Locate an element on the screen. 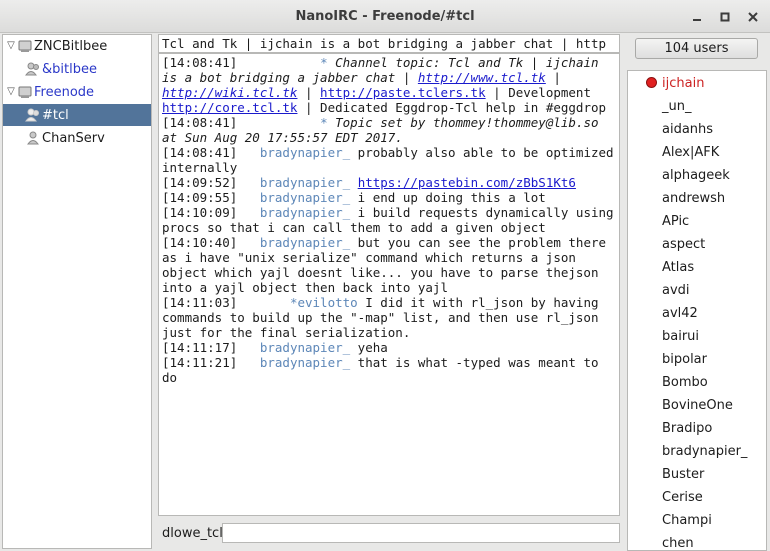  user-item: Alex|AFK is located at coordinates (690, 152).